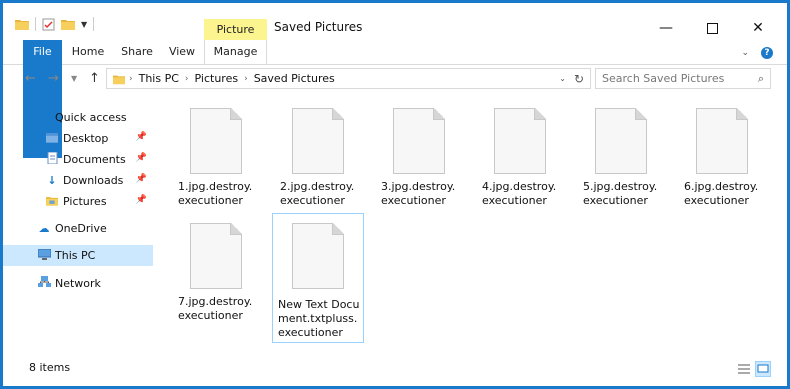 The image size is (790, 389). I want to click on search-input: Search Saved Pictures ⌕, so click(683, 78).